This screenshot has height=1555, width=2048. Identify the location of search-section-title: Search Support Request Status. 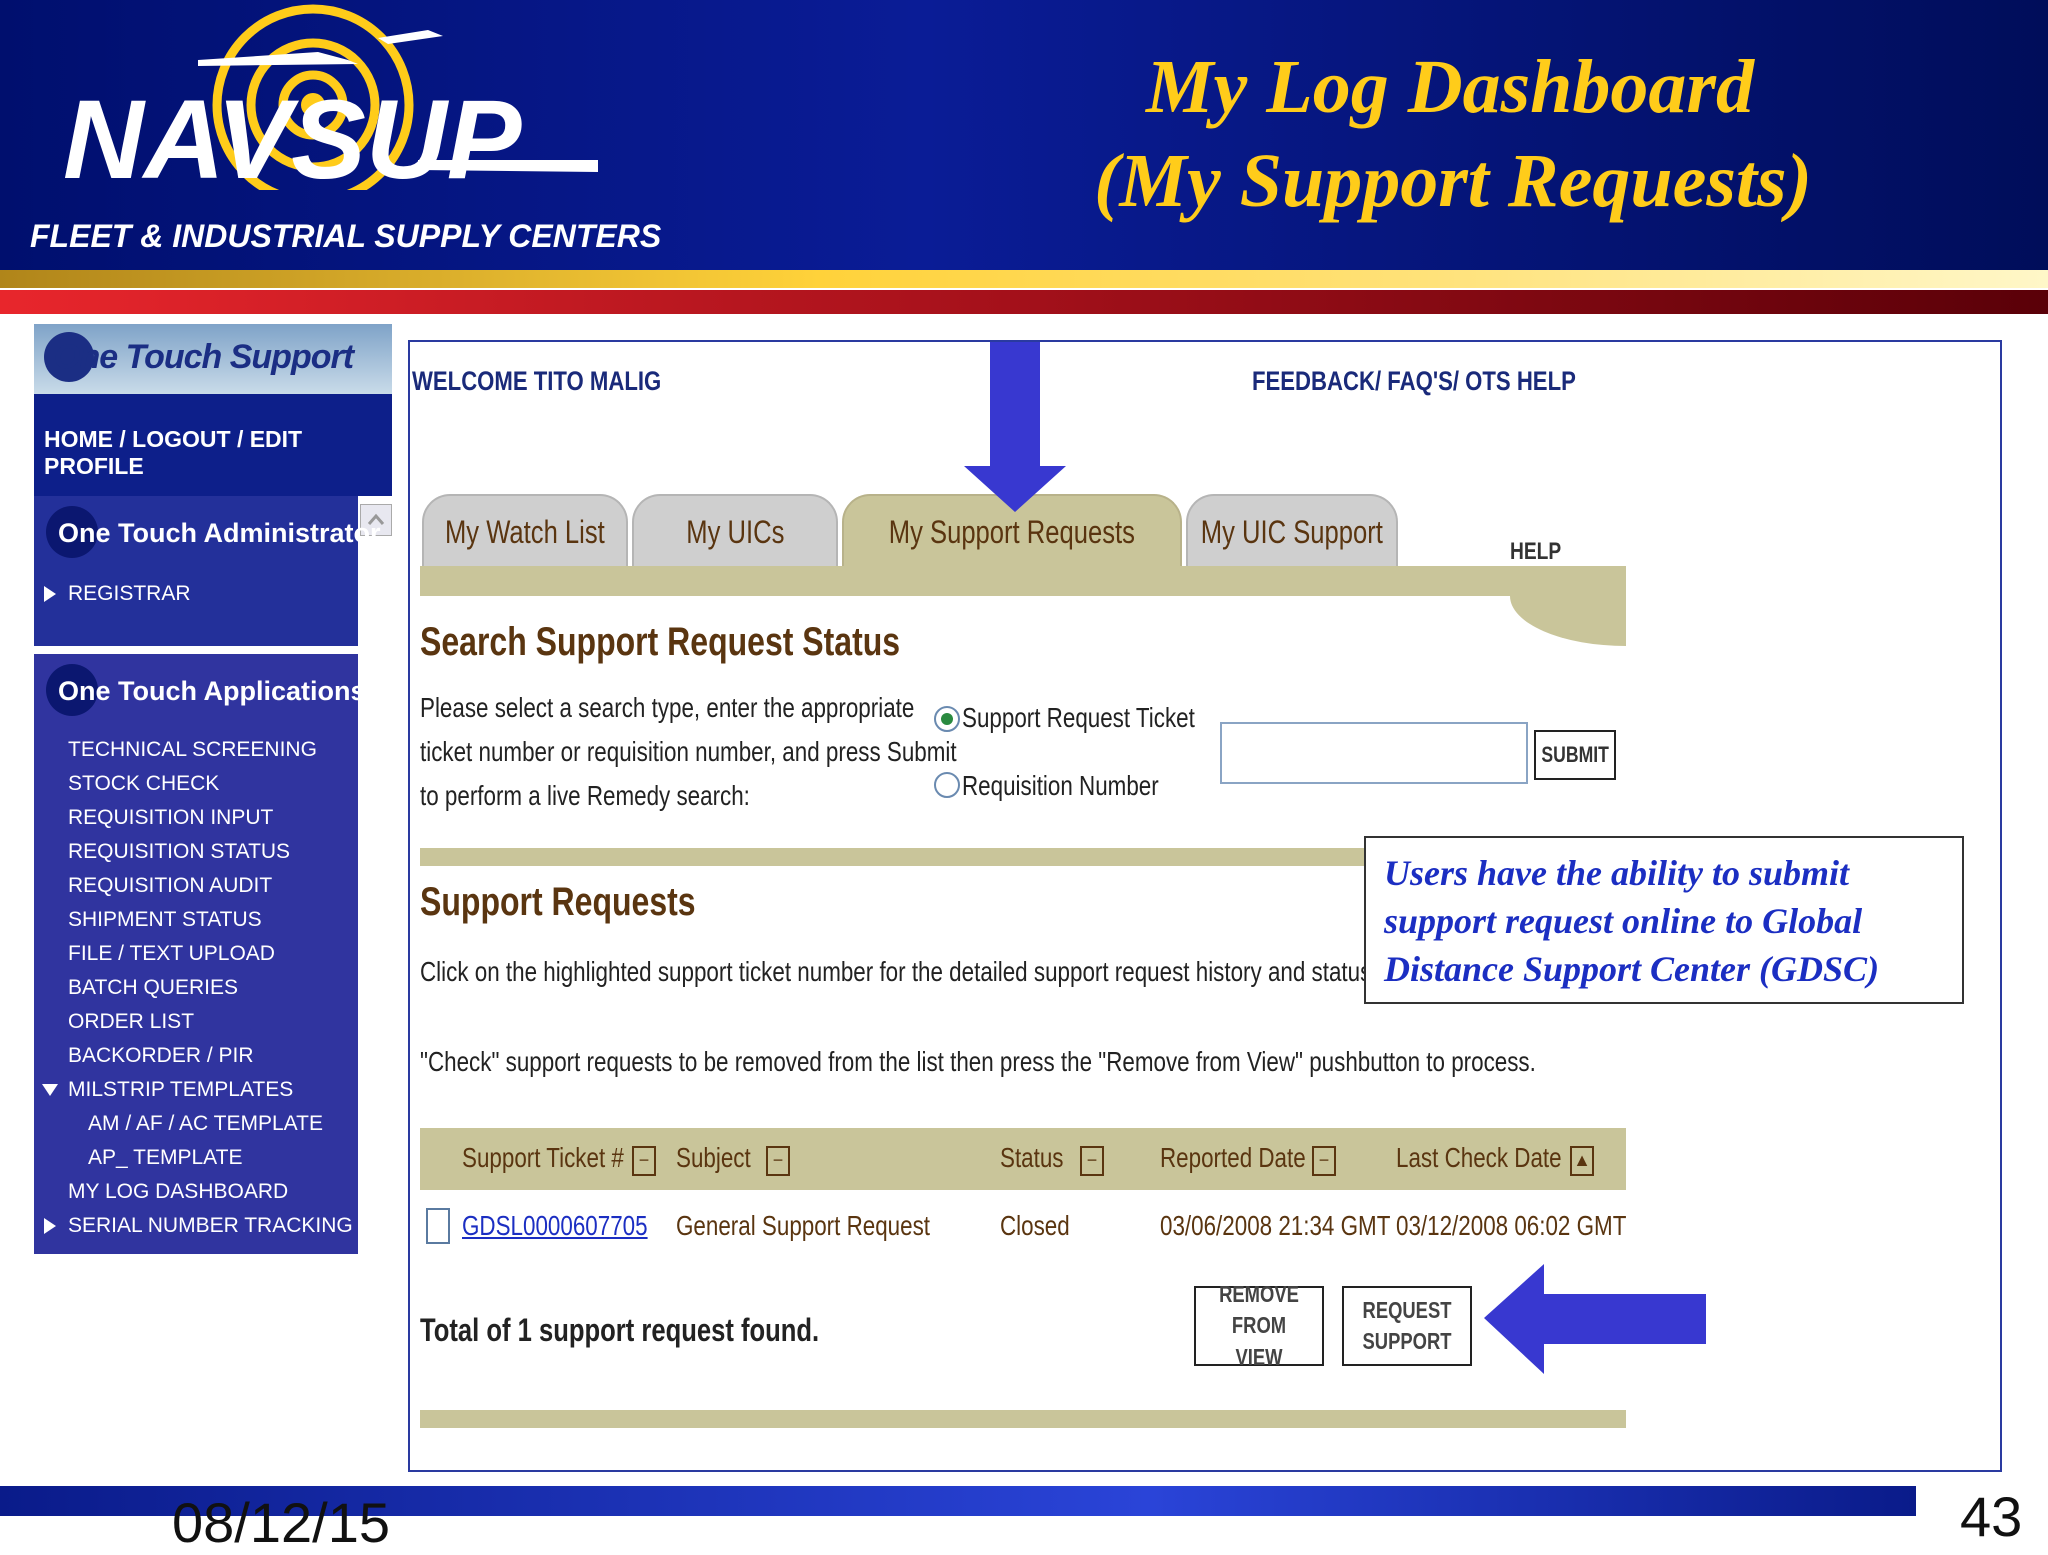
(660, 642).